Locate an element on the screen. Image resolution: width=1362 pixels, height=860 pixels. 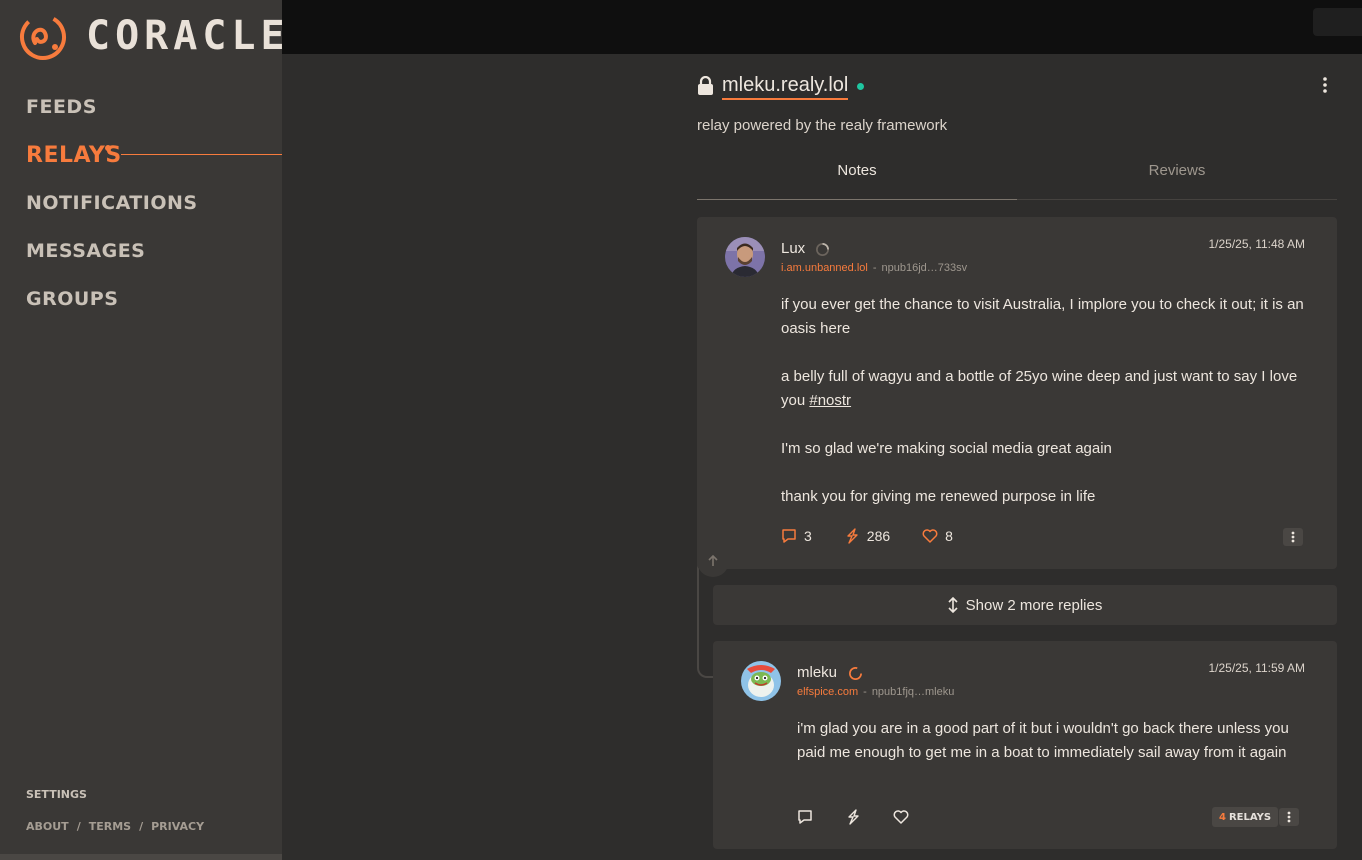
active-indicator-line is located at coordinates (207, 154).